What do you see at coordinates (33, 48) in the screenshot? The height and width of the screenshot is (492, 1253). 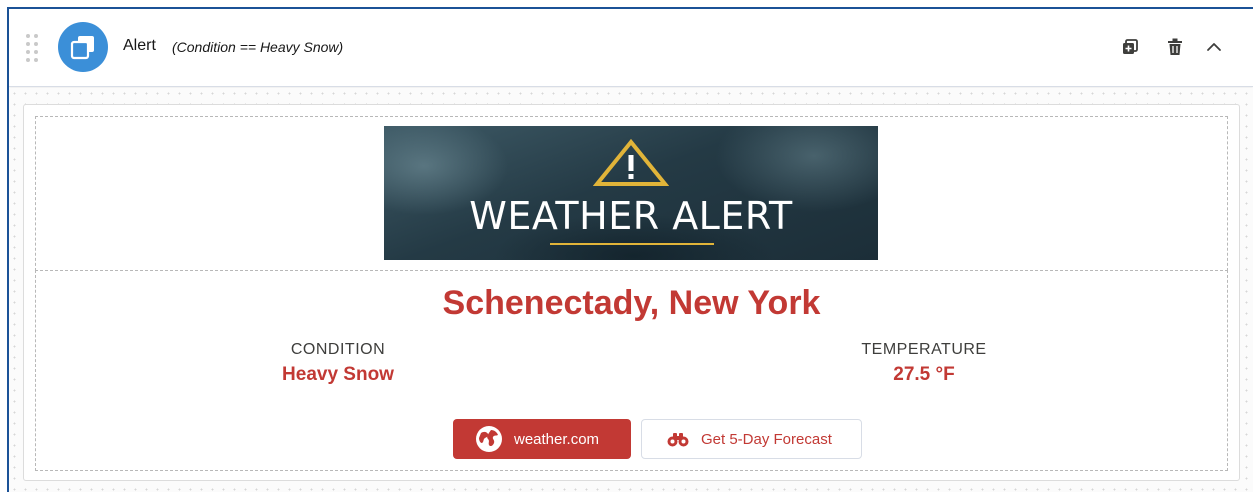 I see `drag-handle-icon` at bounding box center [33, 48].